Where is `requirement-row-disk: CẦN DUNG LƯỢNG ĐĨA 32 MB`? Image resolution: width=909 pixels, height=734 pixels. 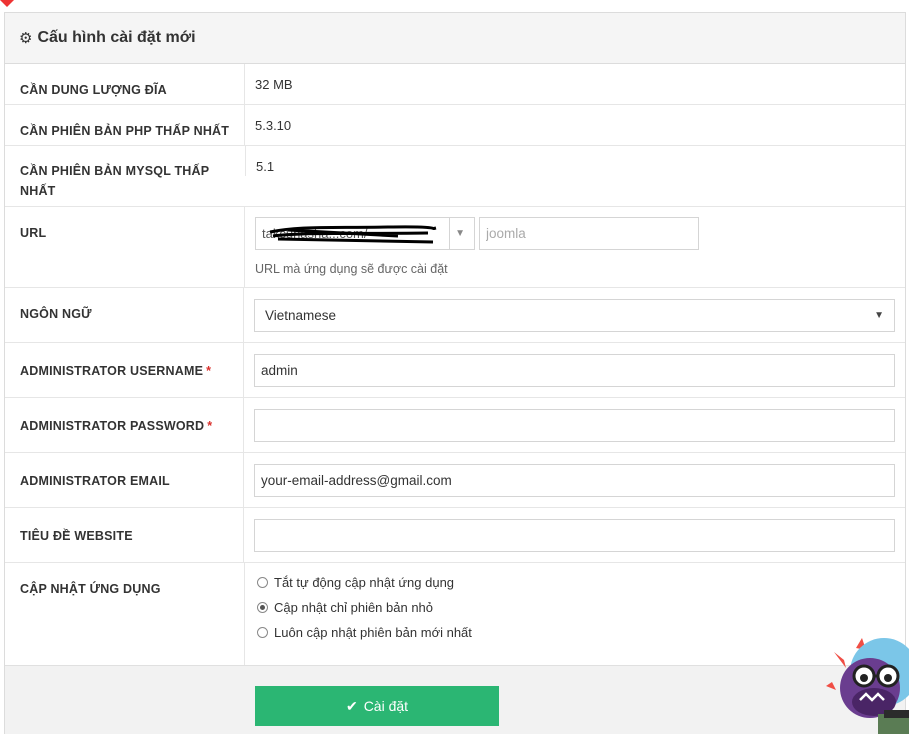 requirement-row-disk: CẦN DUNG LƯỢNG ĐĨA 32 MB is located at coordinates (455, 84).